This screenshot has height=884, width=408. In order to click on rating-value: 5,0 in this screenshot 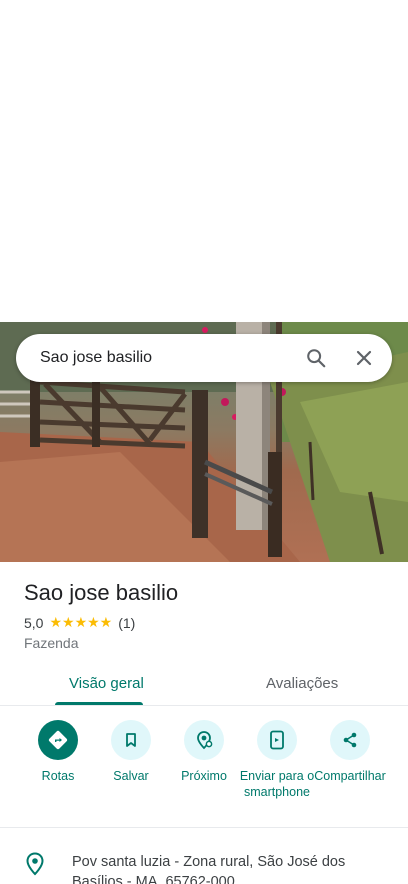, I will do `click(34, 622)`.